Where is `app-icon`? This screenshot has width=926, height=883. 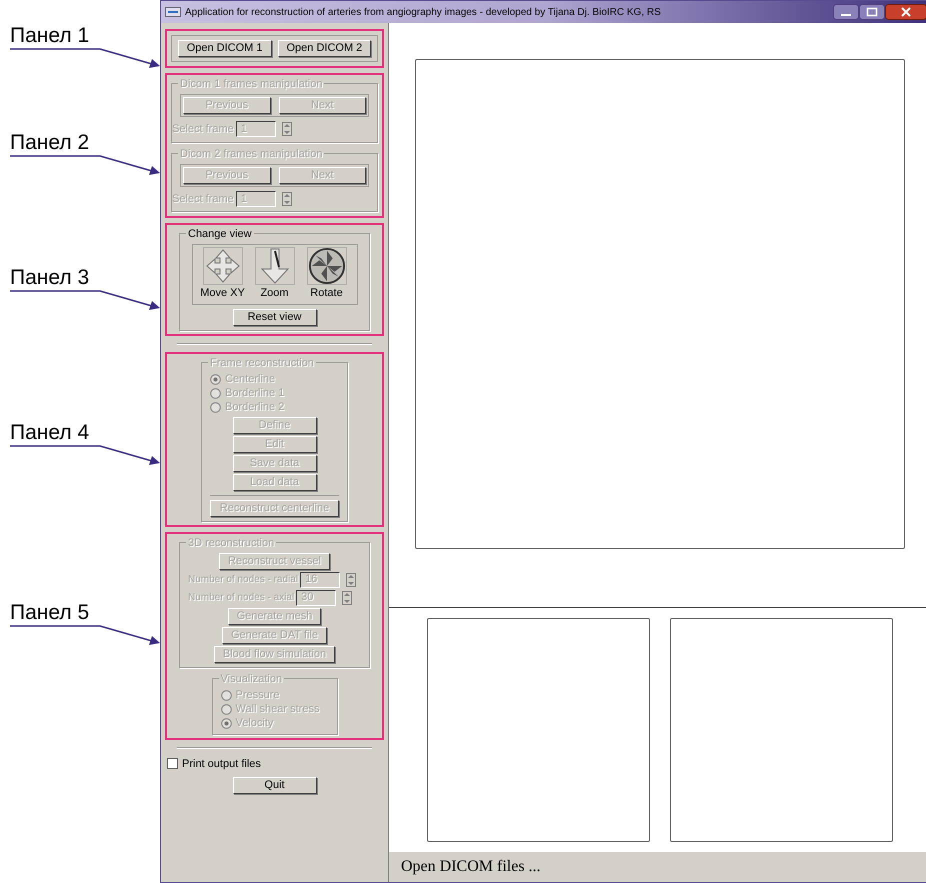
app-icon is located at coordinates (173, 12).